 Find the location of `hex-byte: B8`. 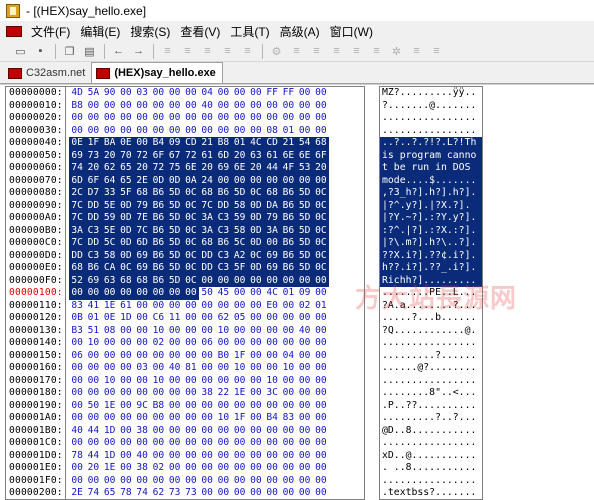

hex-byte: B8 is located at coordinates (158, 406).